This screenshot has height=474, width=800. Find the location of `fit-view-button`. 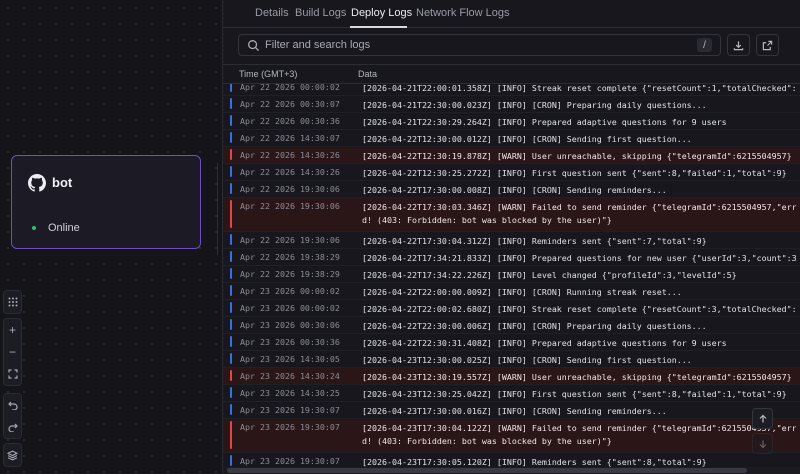

fit-view-button is located at coordinates (12, 374).